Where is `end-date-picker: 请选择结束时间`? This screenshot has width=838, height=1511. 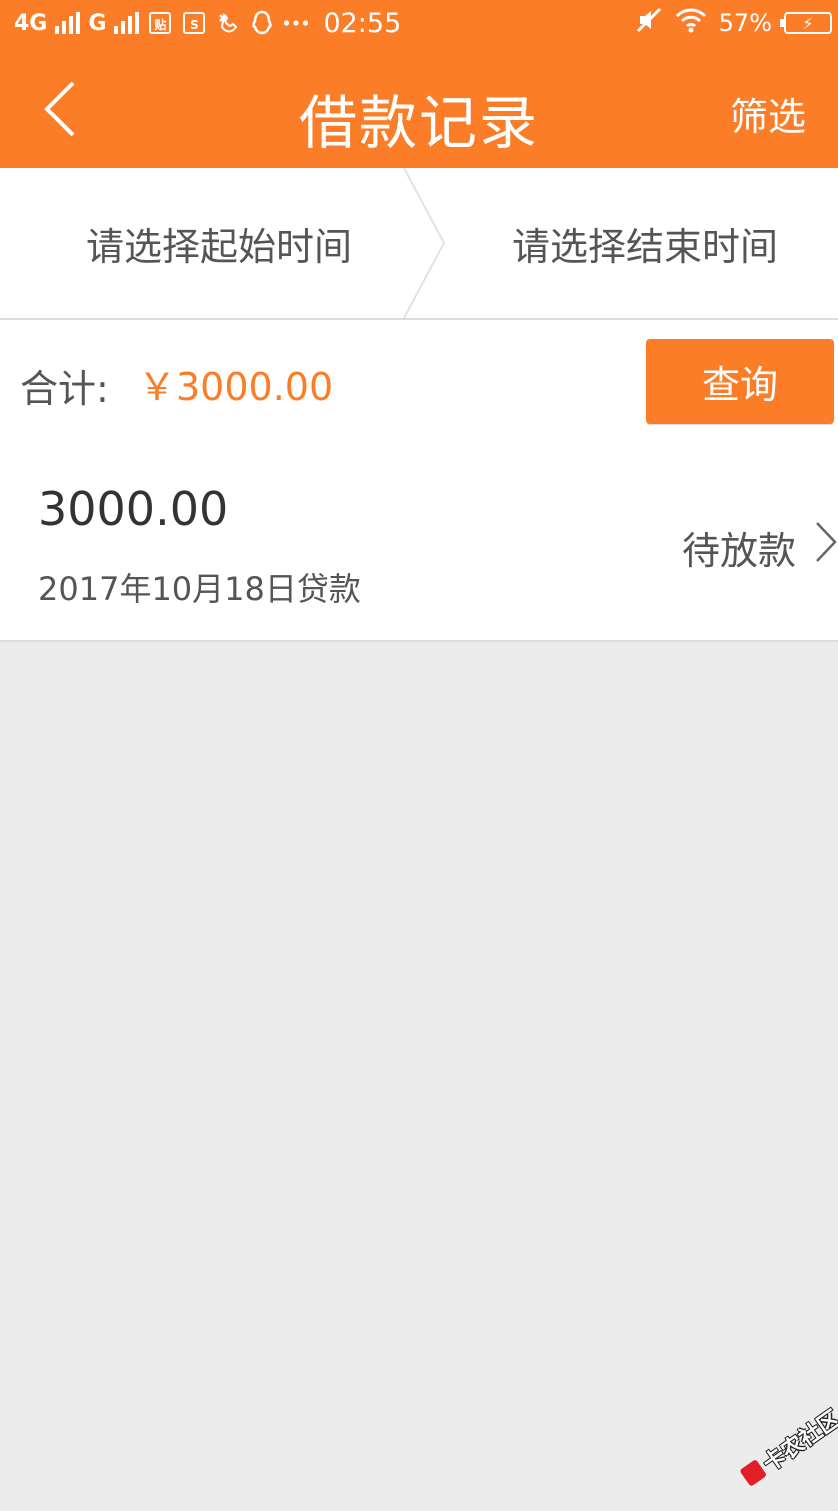
end-date-picker: 请选择结束时间 is located at coordinates (645, 243).